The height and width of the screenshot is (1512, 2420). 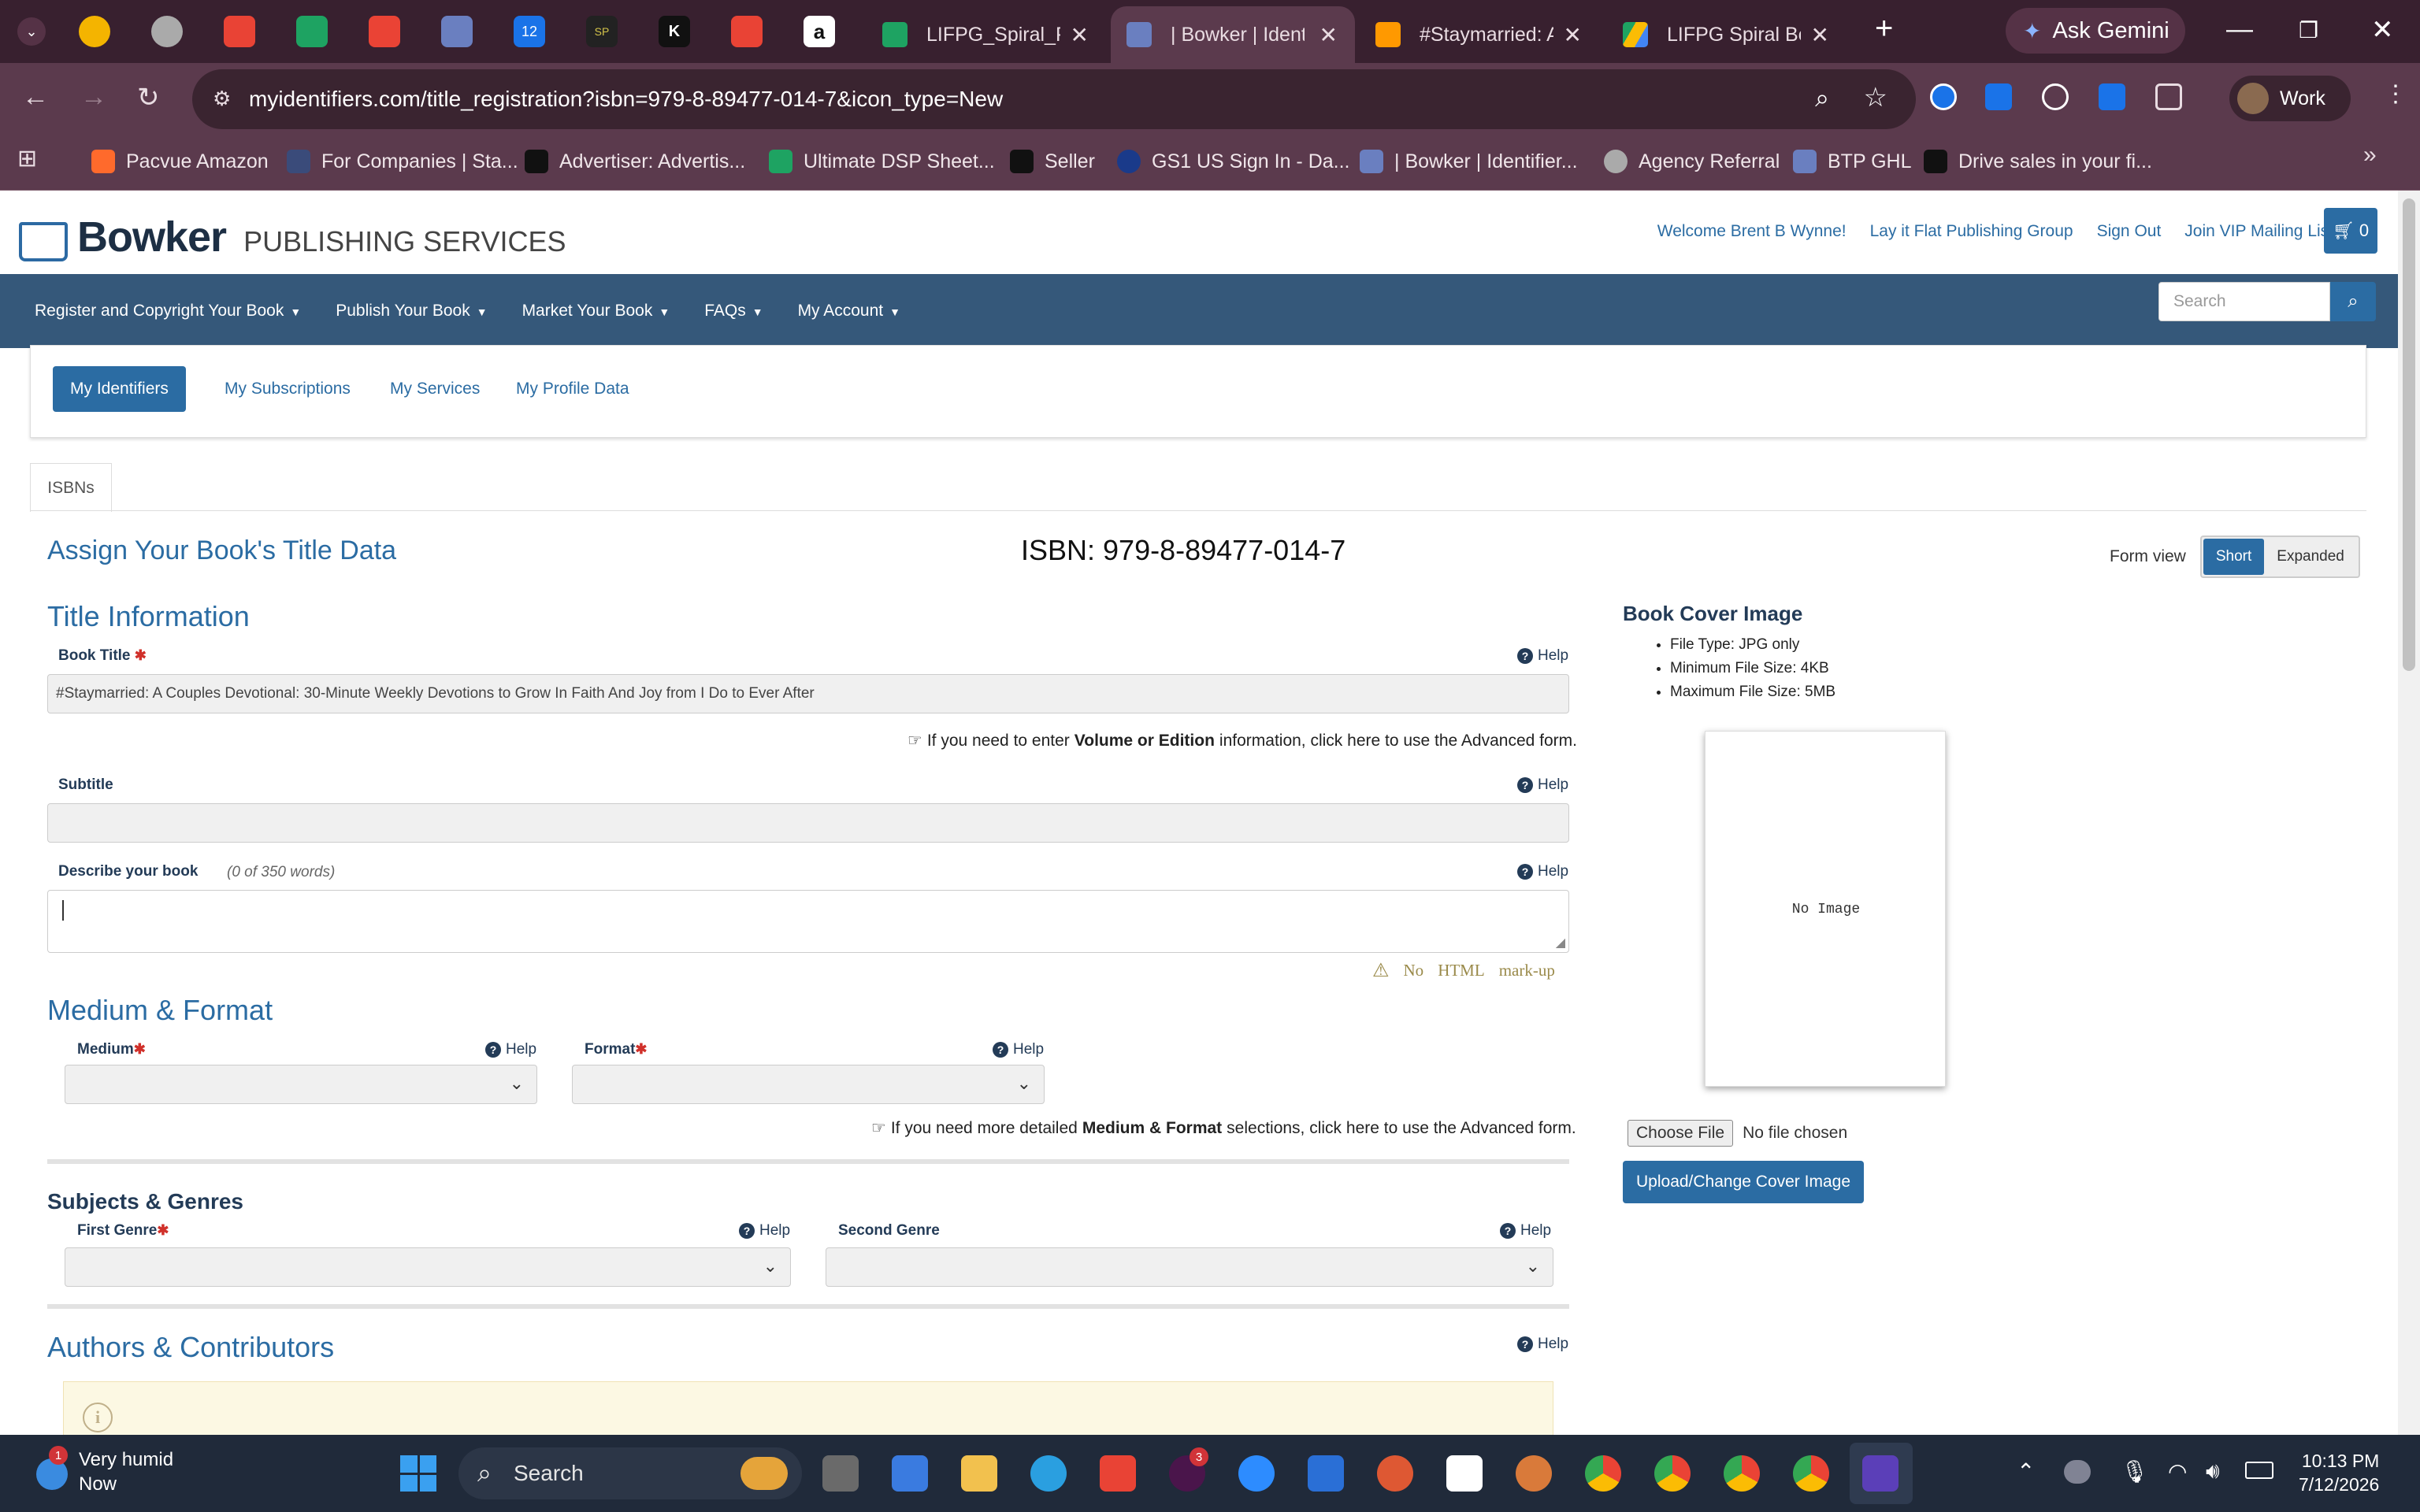 I want to click on back-icon: ←, so click(x=35, y=97).